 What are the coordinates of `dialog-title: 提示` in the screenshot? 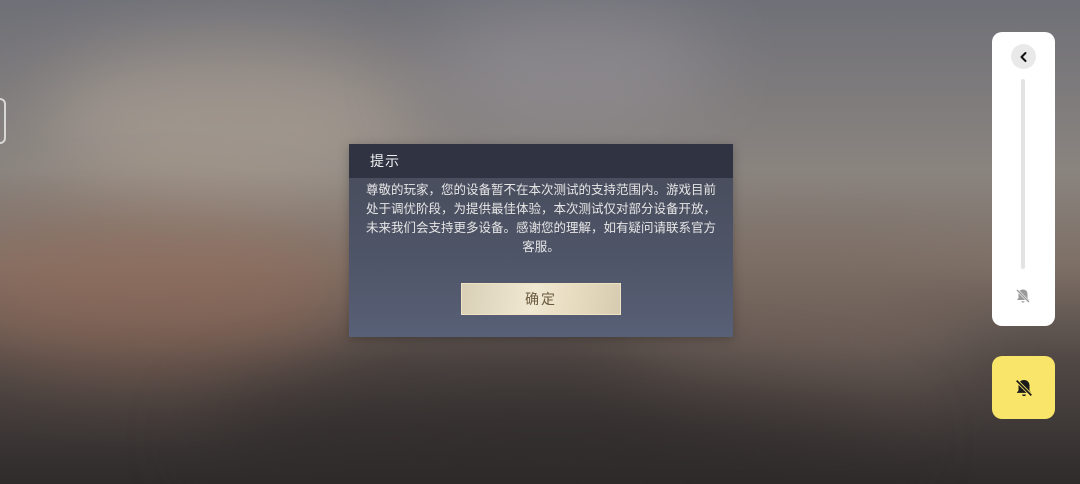 It's located at (385, 162).